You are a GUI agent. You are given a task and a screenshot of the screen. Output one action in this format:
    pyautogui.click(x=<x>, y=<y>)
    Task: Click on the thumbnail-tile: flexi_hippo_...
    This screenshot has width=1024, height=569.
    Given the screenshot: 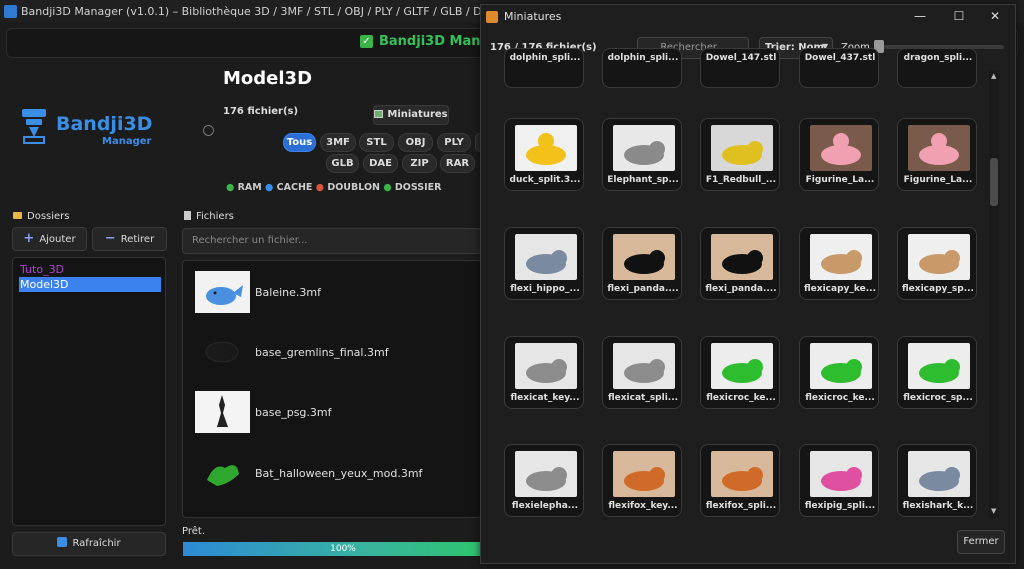 What is the action you would take?
    pyautogui.click(x=544, y=263)
    